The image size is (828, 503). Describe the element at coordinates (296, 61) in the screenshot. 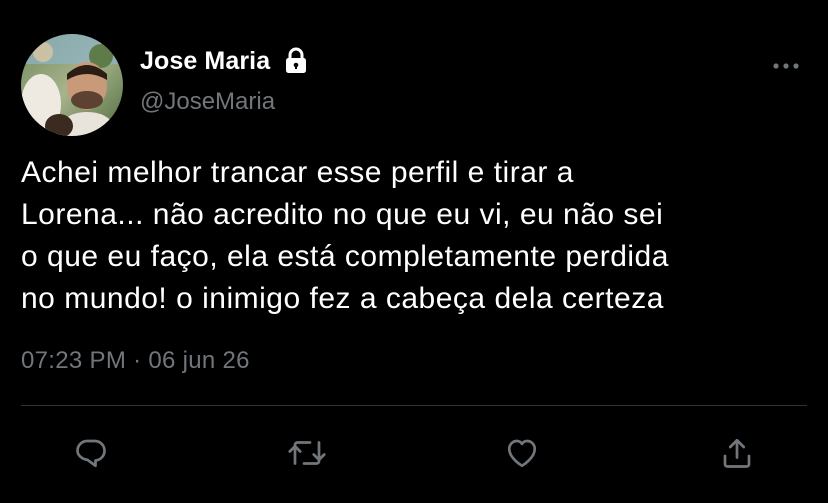

I see `lock-icon` at that location.